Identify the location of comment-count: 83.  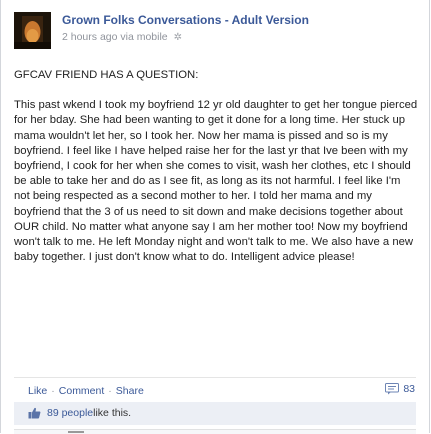
(400, 389).